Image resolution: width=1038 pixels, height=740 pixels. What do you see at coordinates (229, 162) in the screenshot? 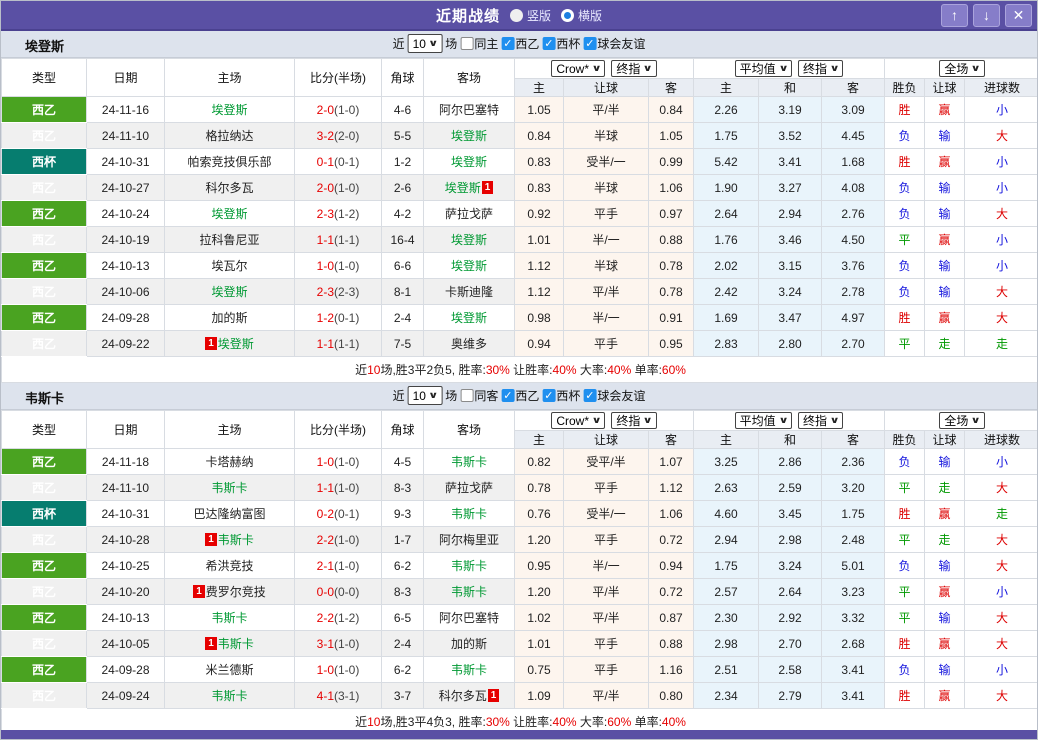
I see `home-team-name: 帕索竞技俱乐部` at bounding box center [229, 162].